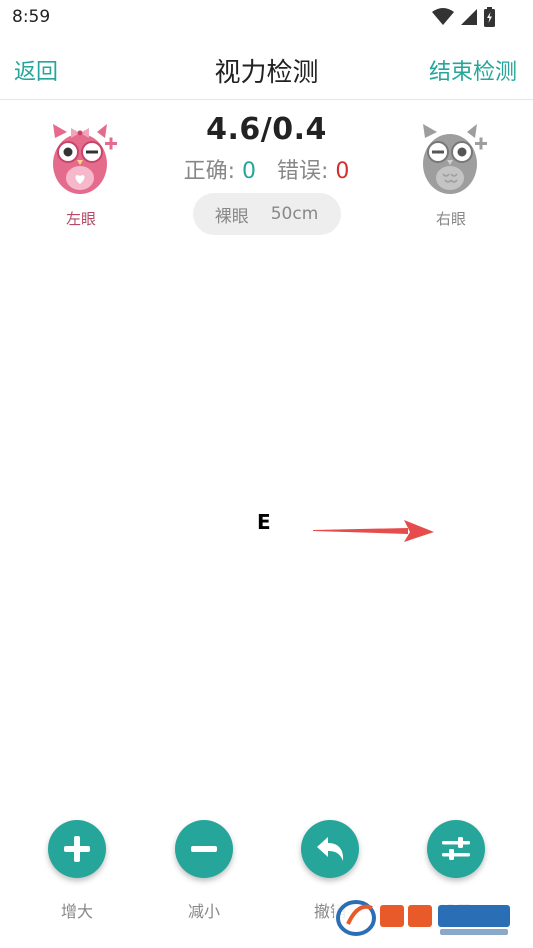 The image size is (533, 948). Describe the element at coordinates (76, 911) in the screenshot. I see `increase-label: 增大` at that location.